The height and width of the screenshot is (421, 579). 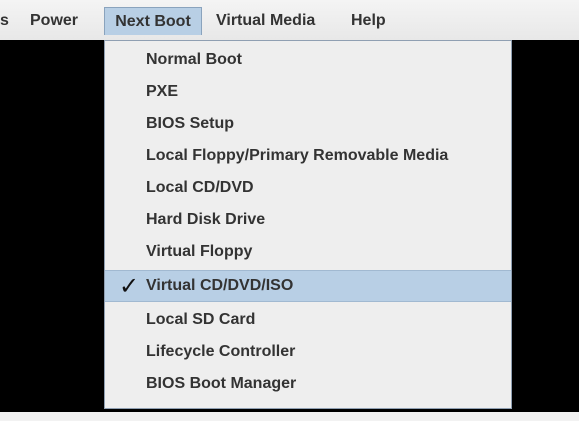 I want to click on menu-item-next-boot: Next Boot, so click(x=153, y=21).